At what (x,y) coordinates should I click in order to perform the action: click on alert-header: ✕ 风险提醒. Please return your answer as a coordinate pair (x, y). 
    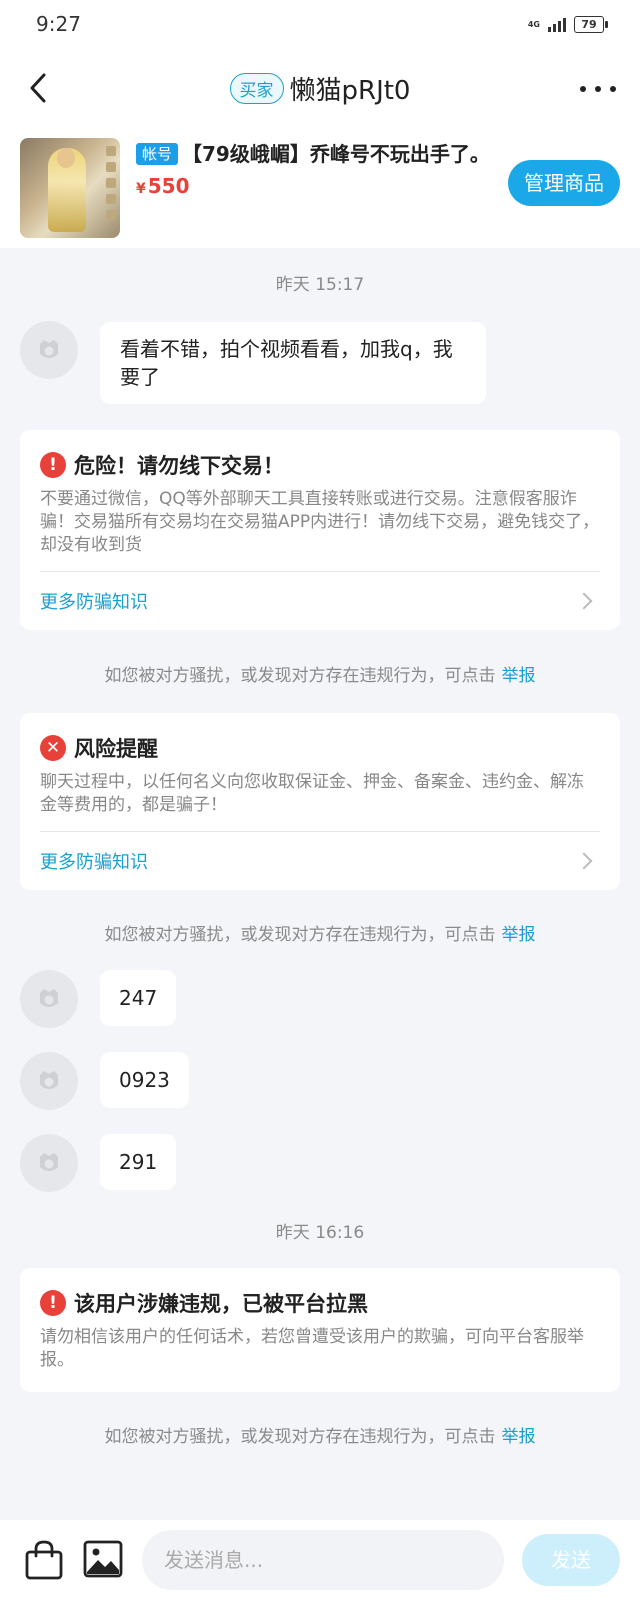
    Looking at the image, I should click on (320, 748).